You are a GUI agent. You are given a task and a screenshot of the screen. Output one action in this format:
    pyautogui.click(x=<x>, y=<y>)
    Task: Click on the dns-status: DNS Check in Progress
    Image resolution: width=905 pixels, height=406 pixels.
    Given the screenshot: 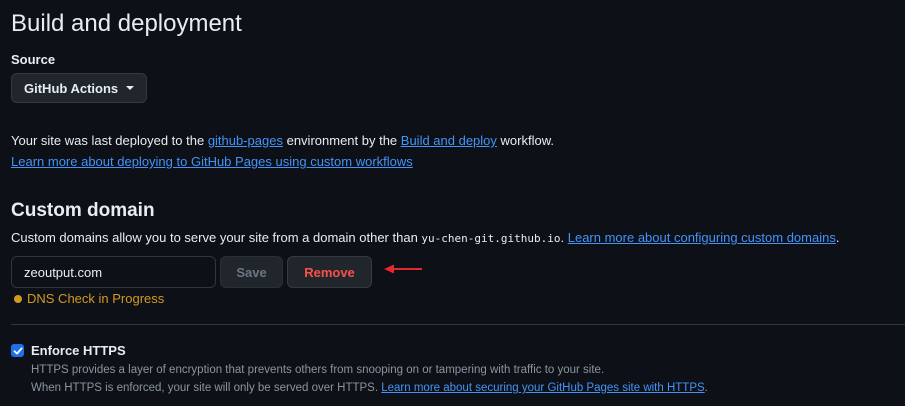 What is the action you would take?
    pyautogui.click(x=89, y=298)
    